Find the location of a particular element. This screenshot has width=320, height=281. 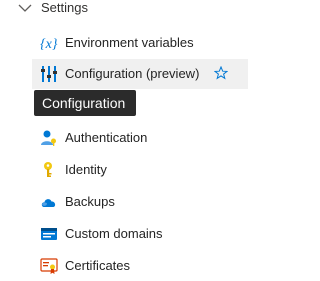

sidebar-item-authentication: Authentication is located at coordinates (140, 138).